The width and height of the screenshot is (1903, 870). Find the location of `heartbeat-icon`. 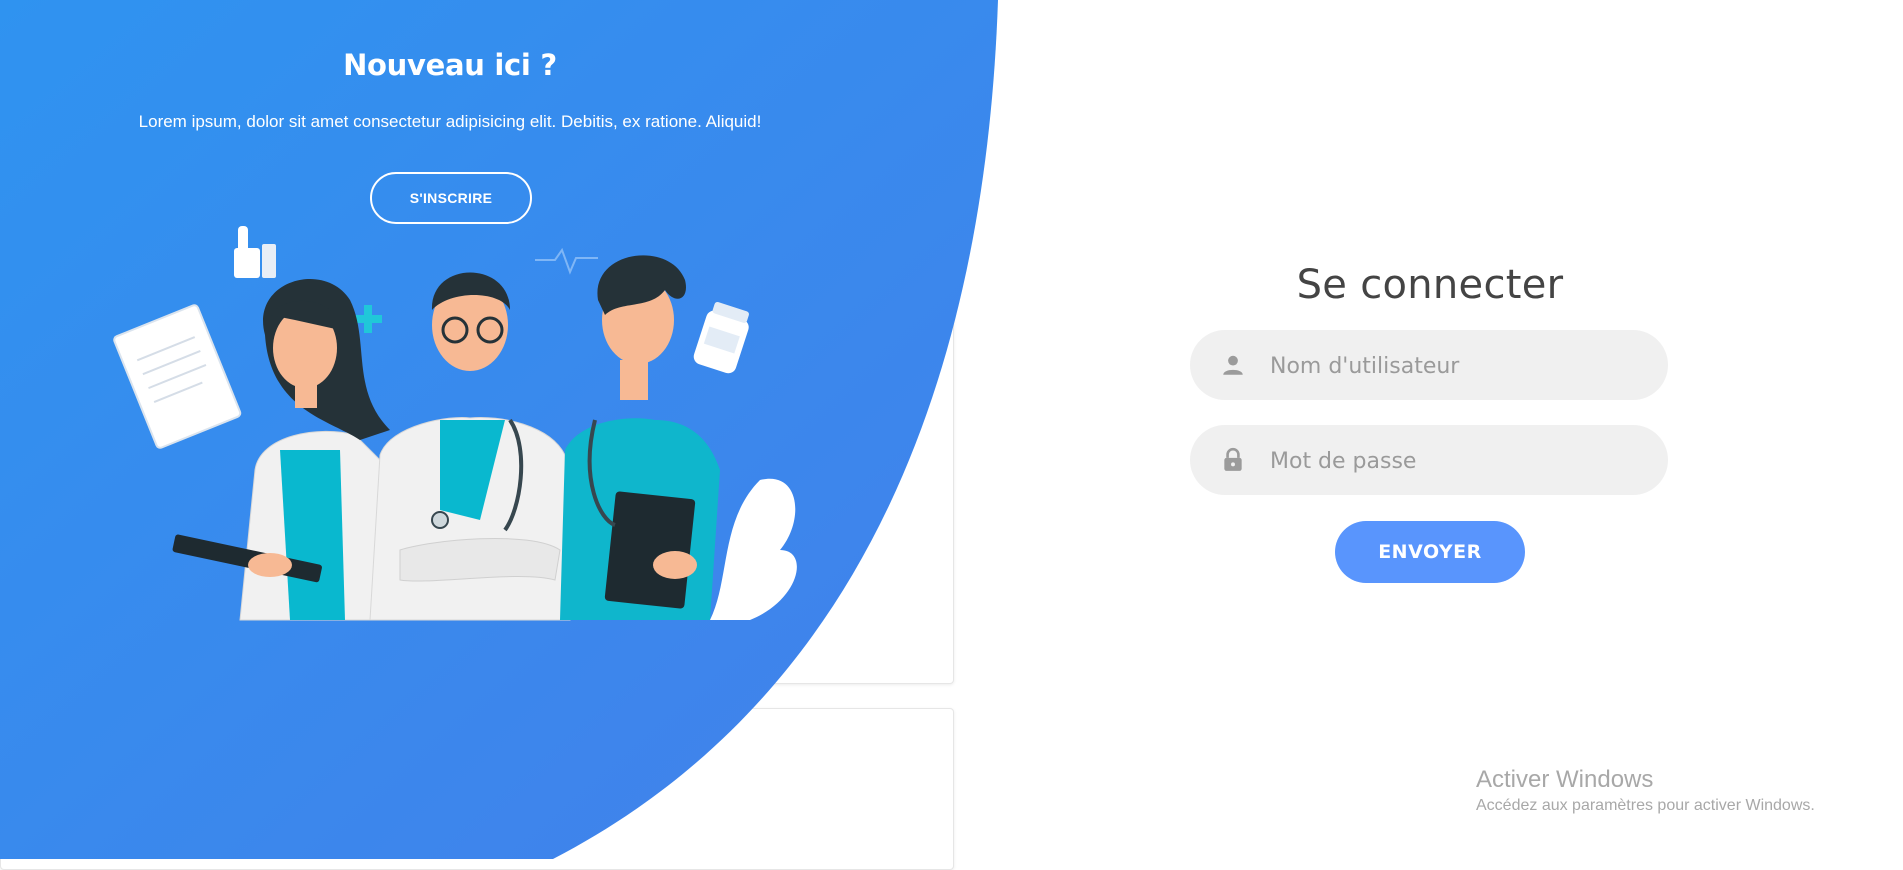

heartbeat-icon is located at coordinates (566, 261).